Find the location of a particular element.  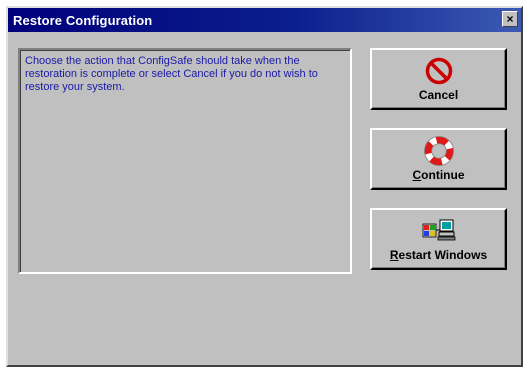

window-title: Restore Configuration is located at coordinates (83, 20).